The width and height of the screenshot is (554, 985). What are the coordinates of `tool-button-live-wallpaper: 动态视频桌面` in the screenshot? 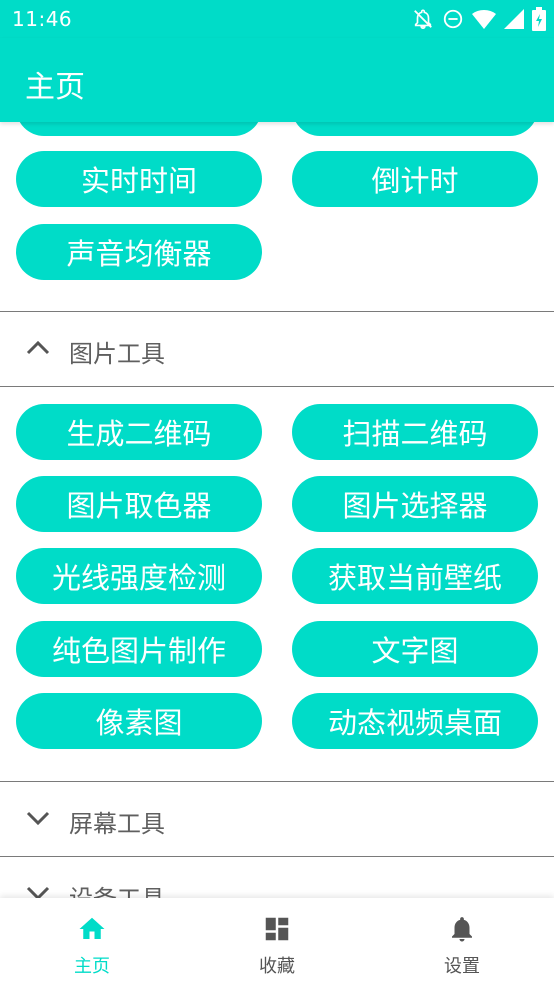 It's located at (415, 721).